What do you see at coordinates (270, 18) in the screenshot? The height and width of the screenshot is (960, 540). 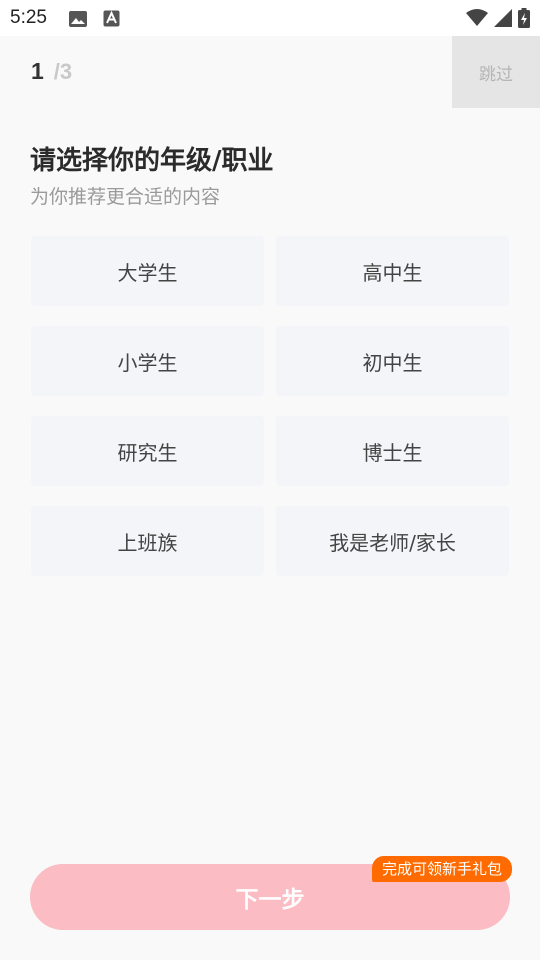 I see `status-bar: 5:25` at bounding box center [270, 18].